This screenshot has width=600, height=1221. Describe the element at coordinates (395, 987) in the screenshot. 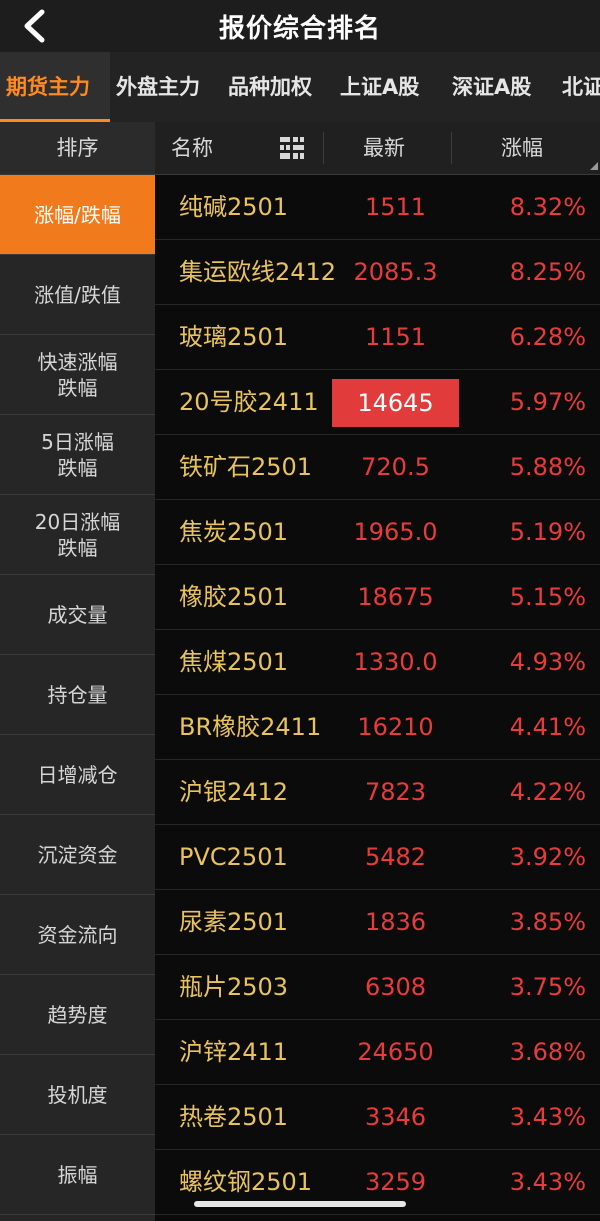

I see `latest-price: 6308` at that location.